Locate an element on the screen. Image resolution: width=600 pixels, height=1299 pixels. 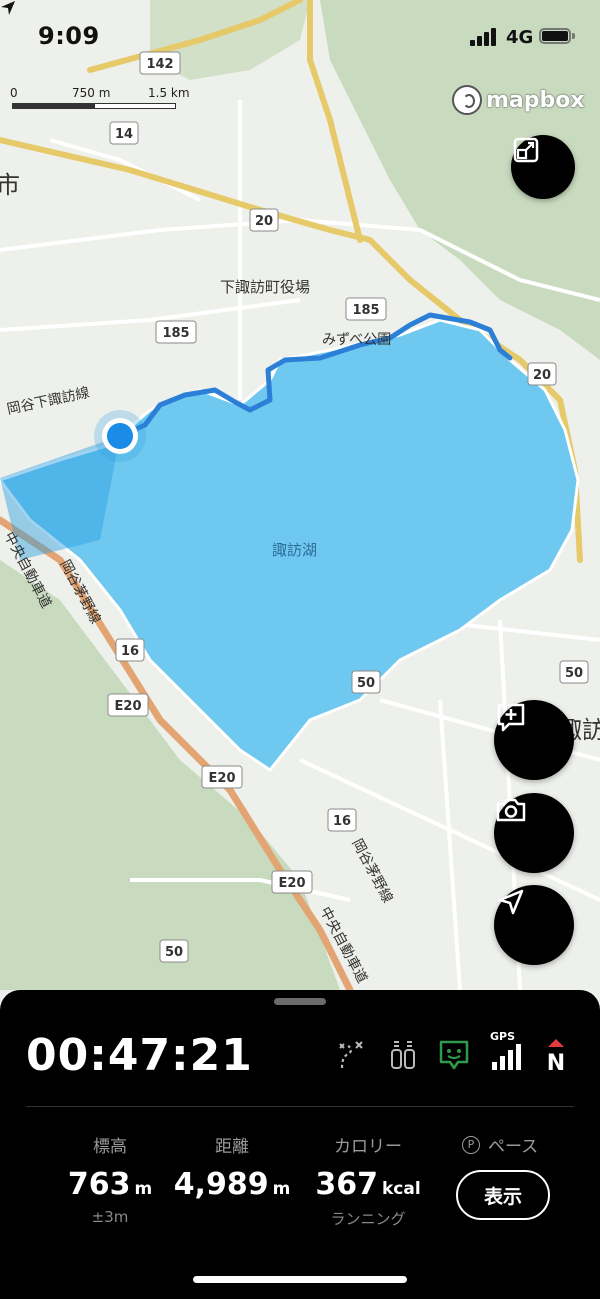
route-off-indicator is located at coordinates (351, 1055).